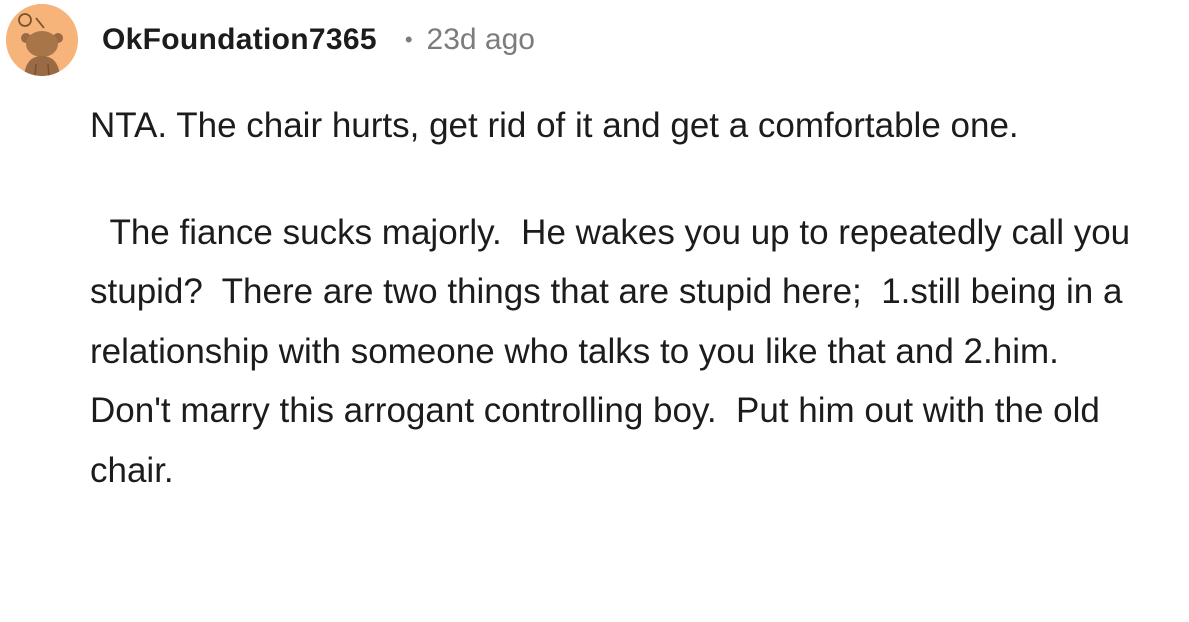  Describe the element at coordinates (239, 40) in the screenshot. I see `comment-author: OkFoundation7365` at that location.